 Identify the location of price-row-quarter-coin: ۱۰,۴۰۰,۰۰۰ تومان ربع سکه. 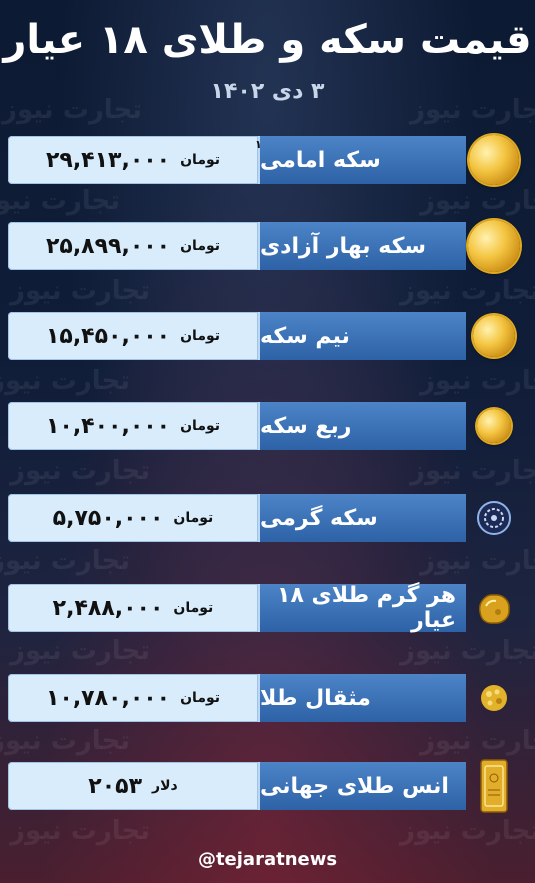
(268, 426).